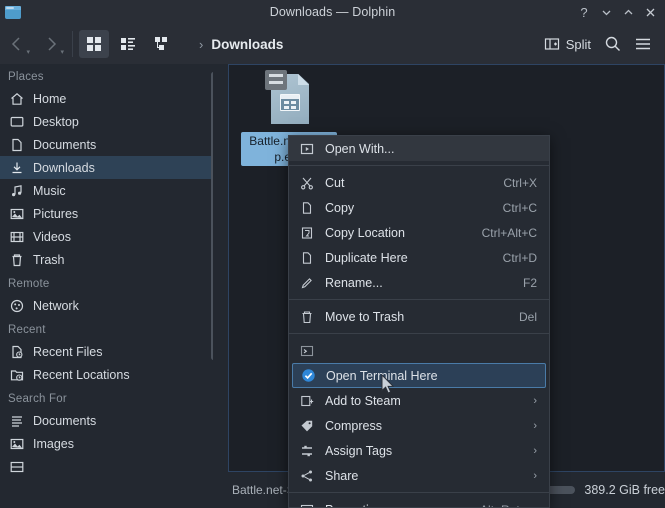 The width and height of the screenshot is (665, 508). What do you see at coordinates (56, 213) in the screenshot?
I see `sidebar-item-label: Pictures` at bounding box center [56, 213].